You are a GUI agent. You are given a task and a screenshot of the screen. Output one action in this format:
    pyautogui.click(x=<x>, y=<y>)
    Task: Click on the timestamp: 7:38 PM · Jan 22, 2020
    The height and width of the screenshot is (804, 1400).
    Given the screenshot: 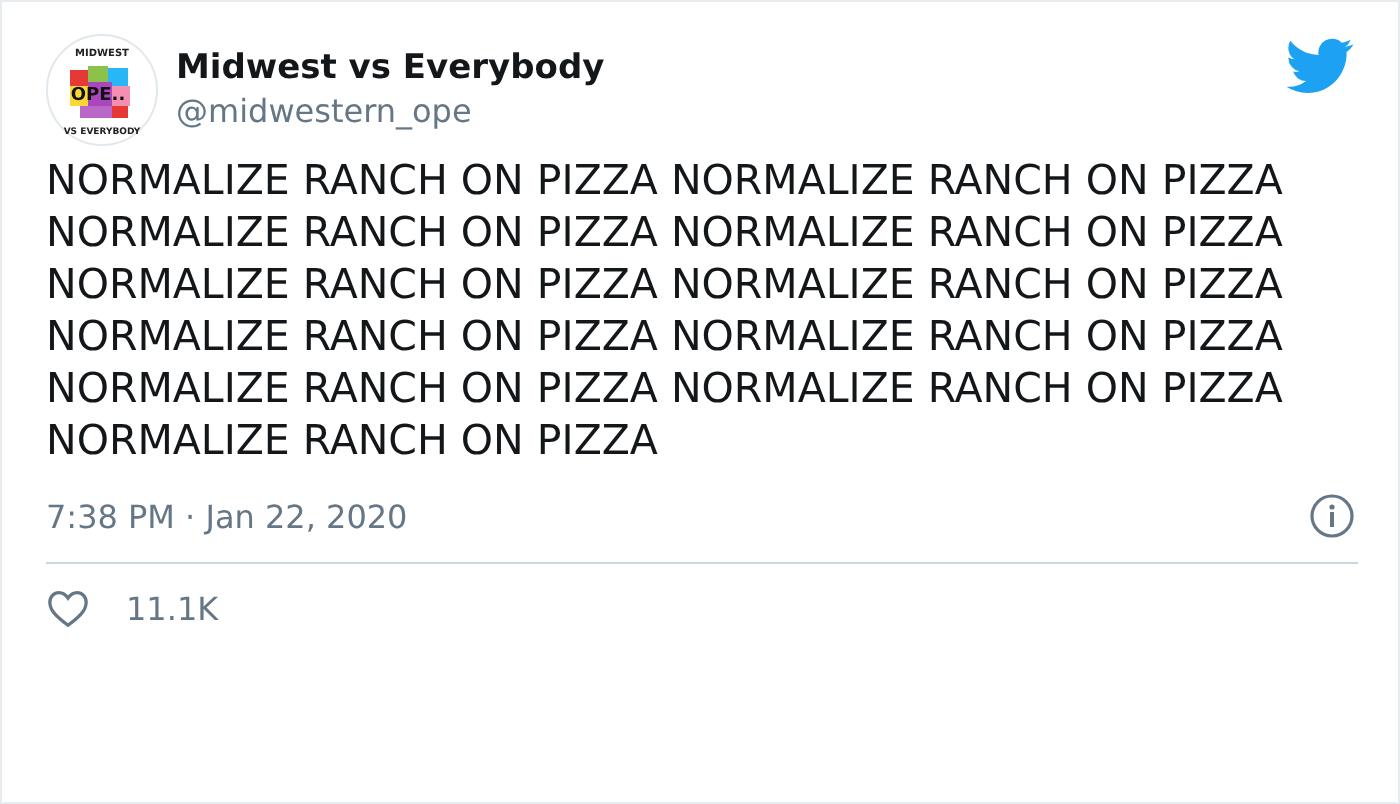 What is the action you would take?
    pyautogui.click(x=227, y=516)
    